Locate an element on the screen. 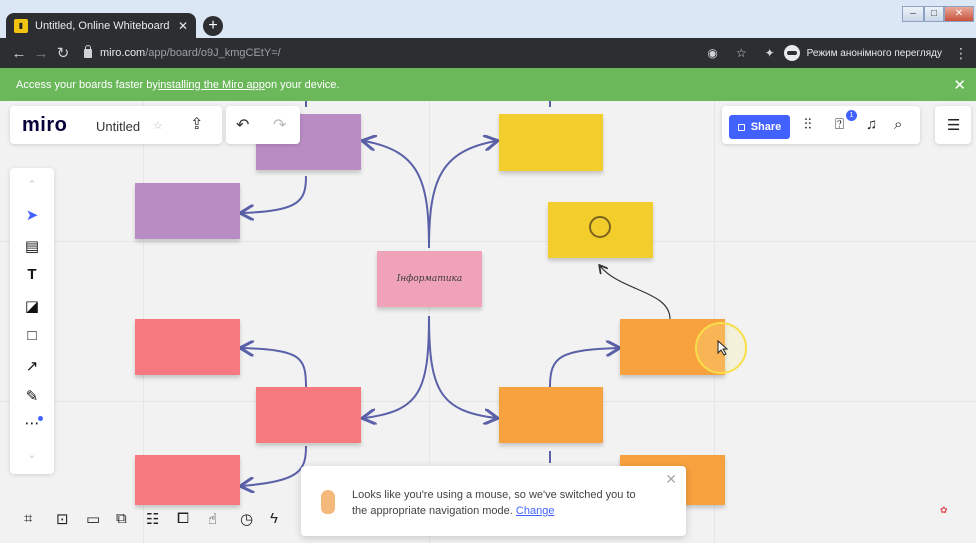  comments-icon: ▭ is located at coordinates (93, 519).